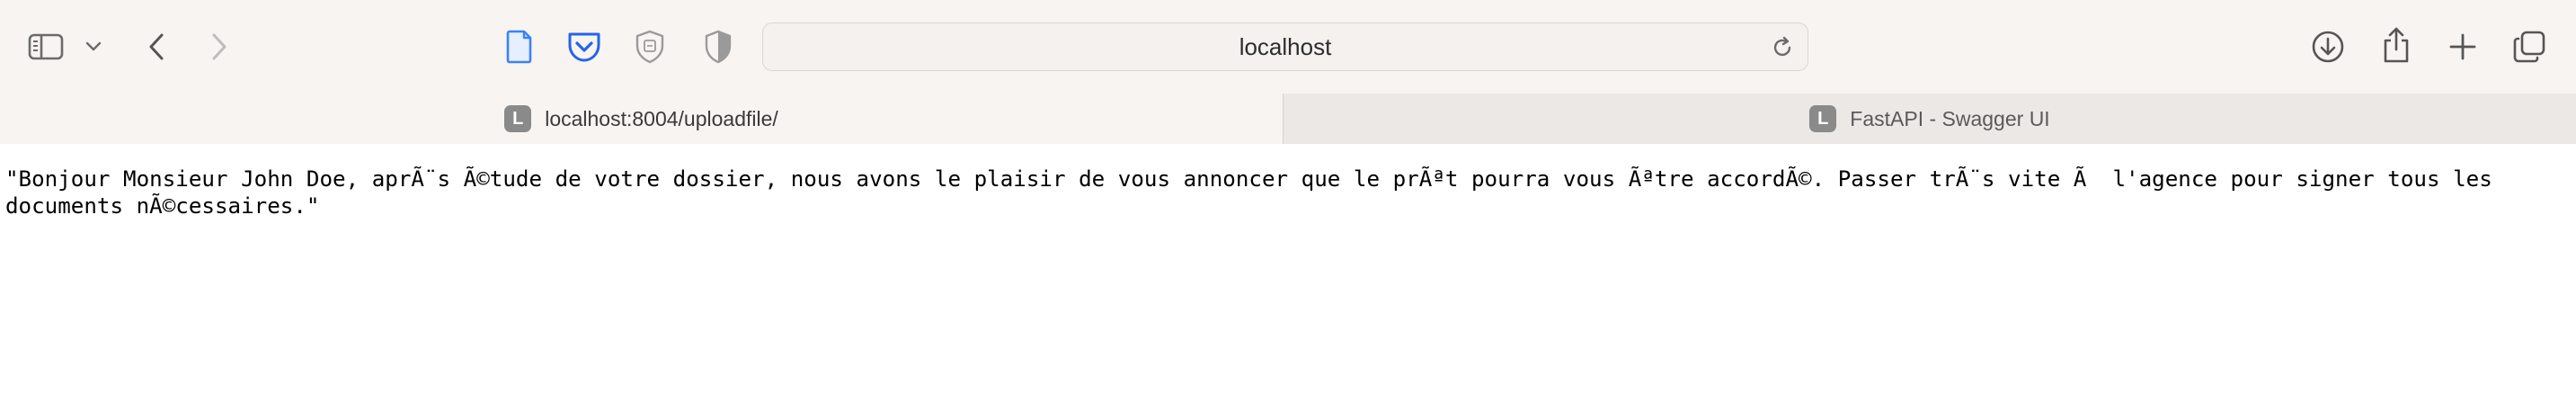 The width and height of the screenshot is (2576, 412). I want to click on sidebar-icon, so click(46, 46).